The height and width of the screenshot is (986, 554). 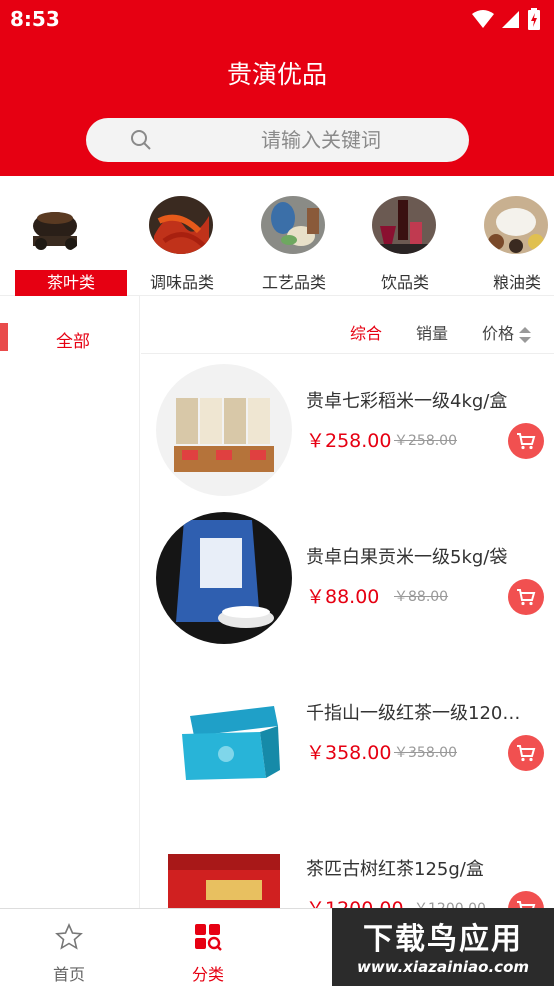 I want to click on watermark-logo: 下载鸟应用 www.xiazainiao.com, so click(x=443, y=947).